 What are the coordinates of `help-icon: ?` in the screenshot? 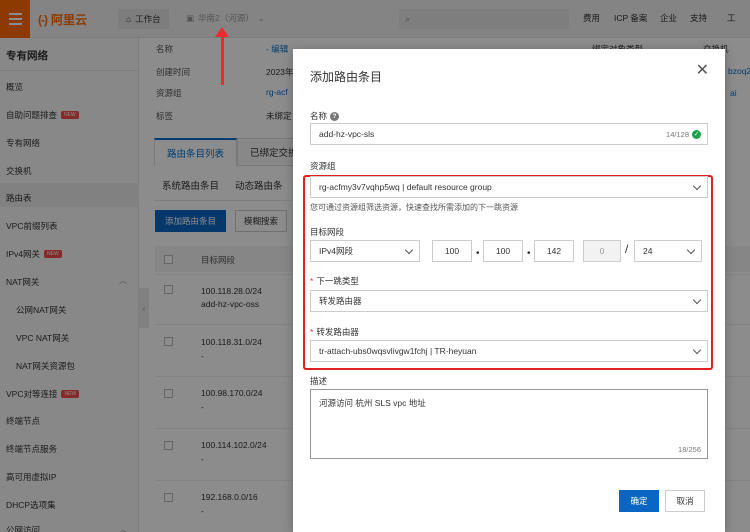 It's located at (335, 116).